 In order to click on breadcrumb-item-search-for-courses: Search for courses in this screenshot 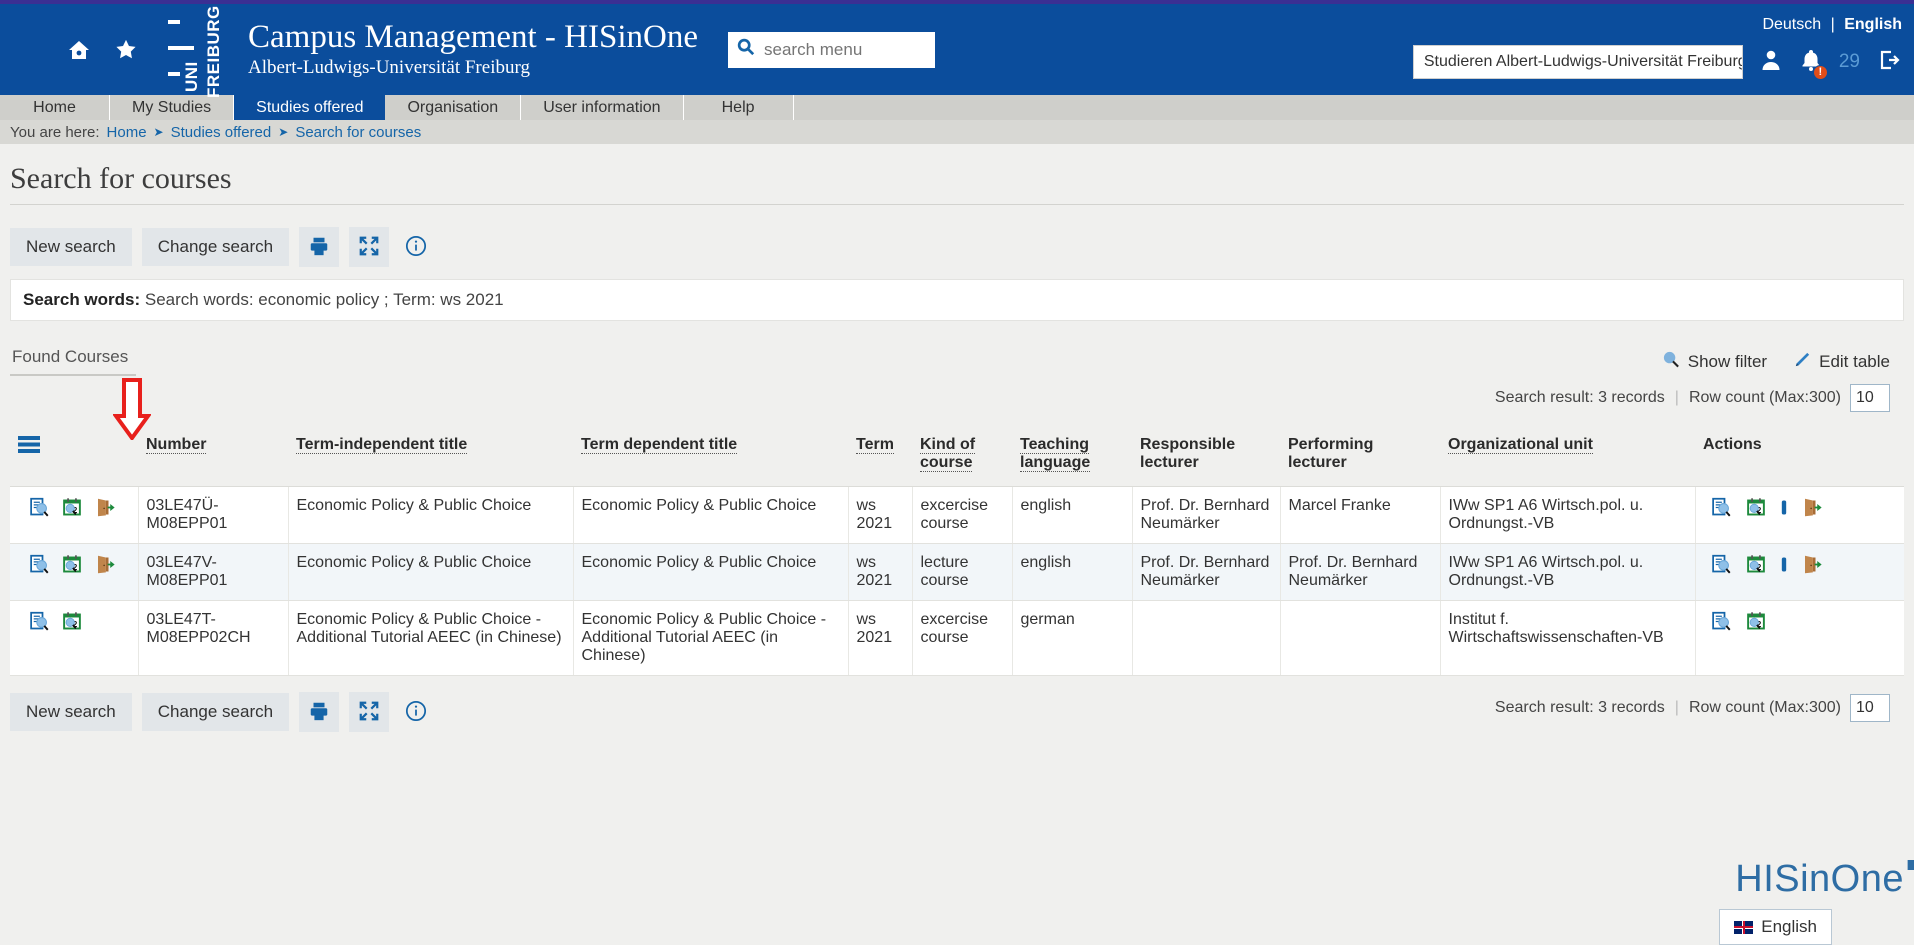, I will do `click(358, 132)`.